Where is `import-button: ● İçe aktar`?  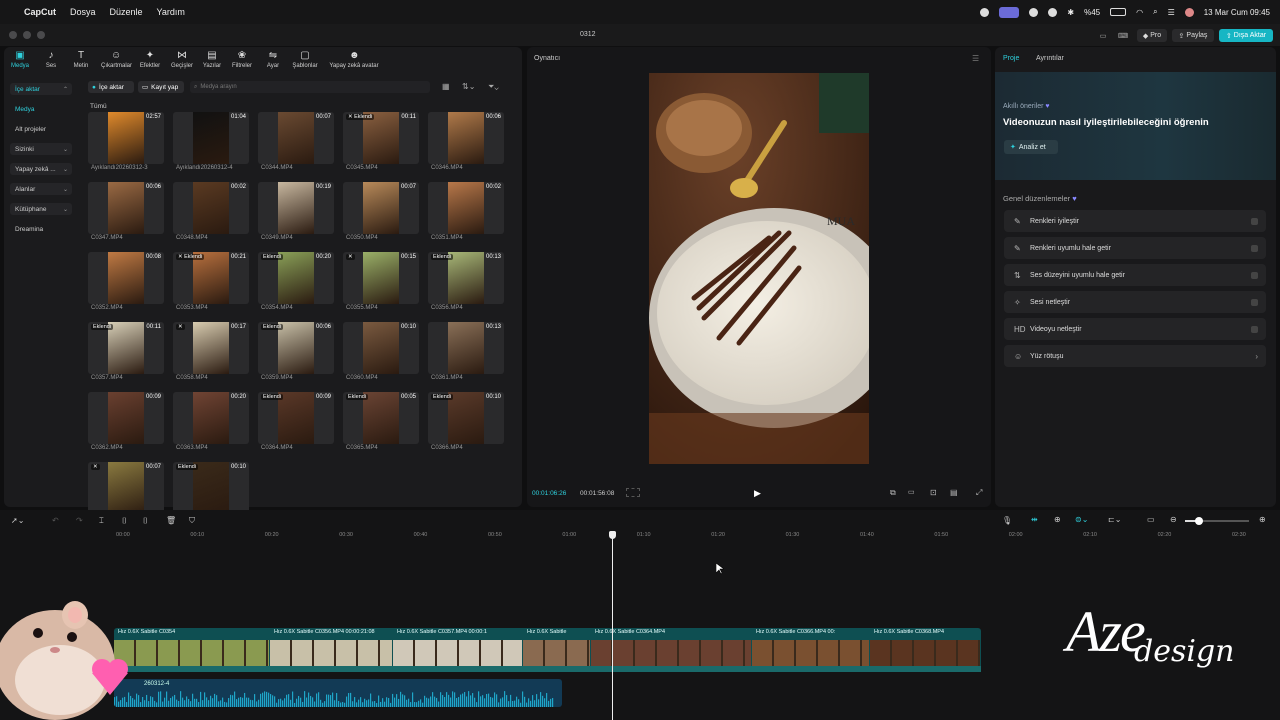 import-button: ● İçe aktar is located at coordinates (111, 87).